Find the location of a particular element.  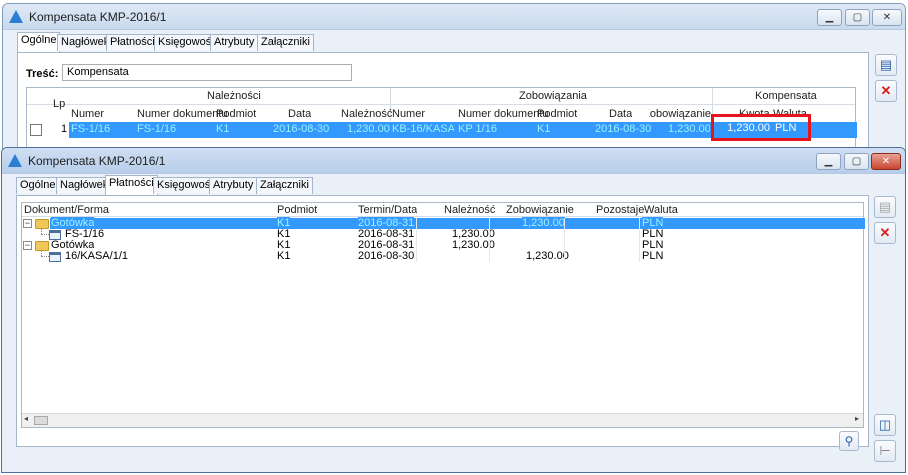

col-waluta: Waluta is located at coordinates (661, 210).